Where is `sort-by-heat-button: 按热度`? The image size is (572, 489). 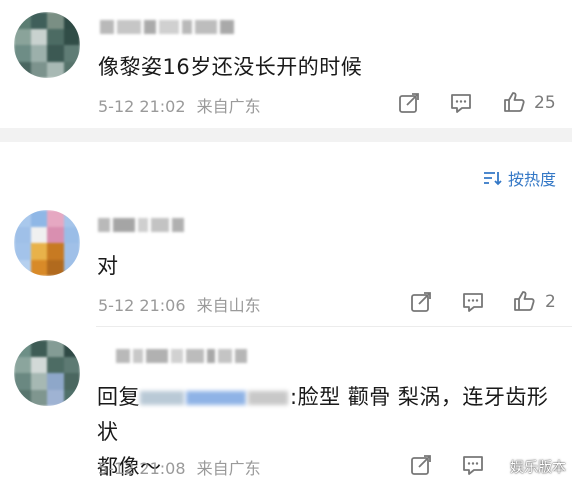
sort-by-heat-button: 按热度 is located at coordinates (519, 178).